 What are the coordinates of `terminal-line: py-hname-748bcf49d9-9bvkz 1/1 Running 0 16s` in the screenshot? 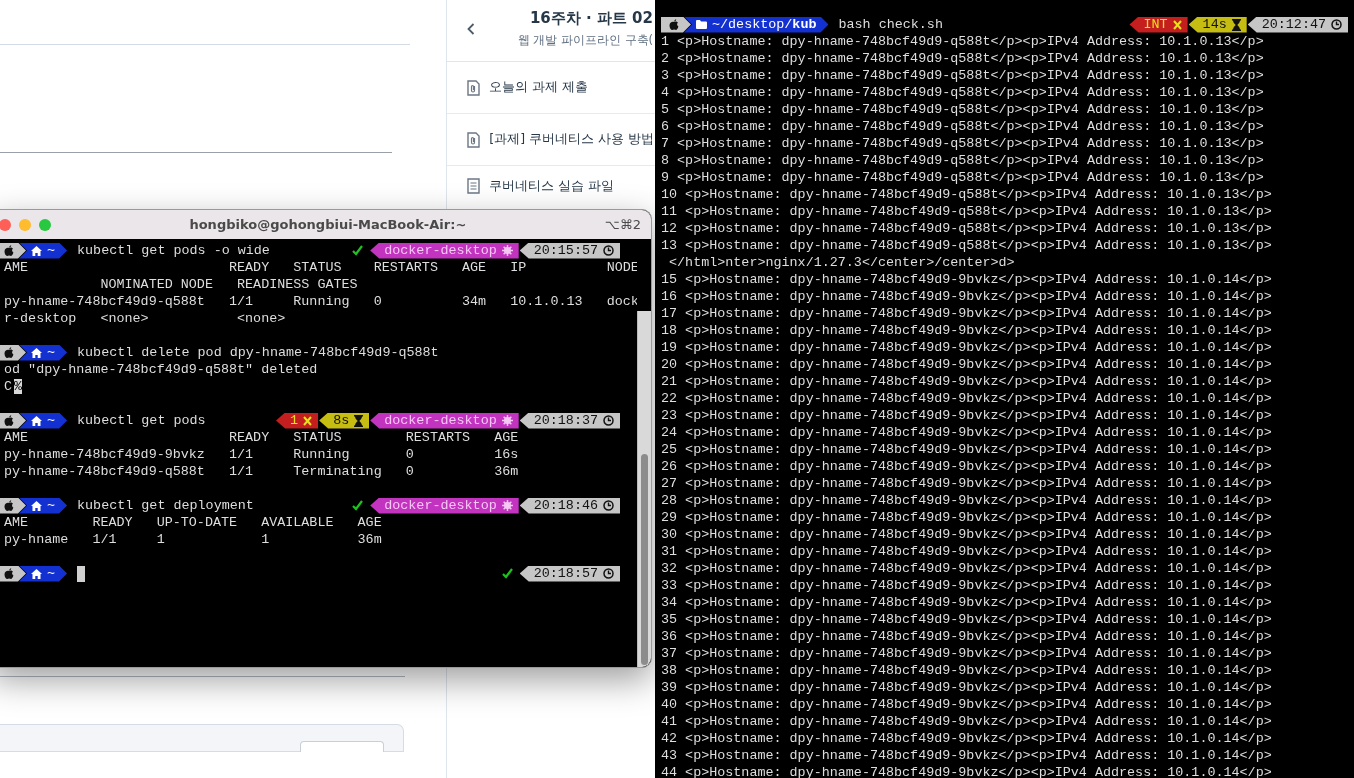 It's located at (261, 454).